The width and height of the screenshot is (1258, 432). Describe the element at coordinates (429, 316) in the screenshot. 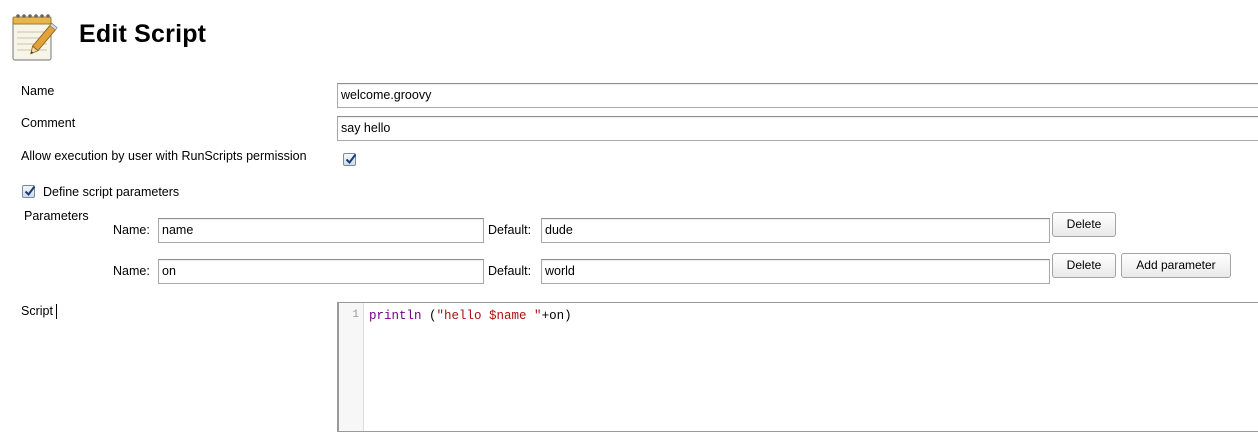

I see `code-paren: (` at that location.